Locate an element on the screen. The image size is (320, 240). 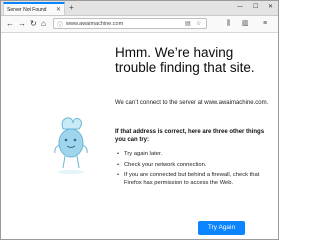
url-bar: ⓘ www.awaimachine.com ▤ ☆ is located at coordinates (130, 23).